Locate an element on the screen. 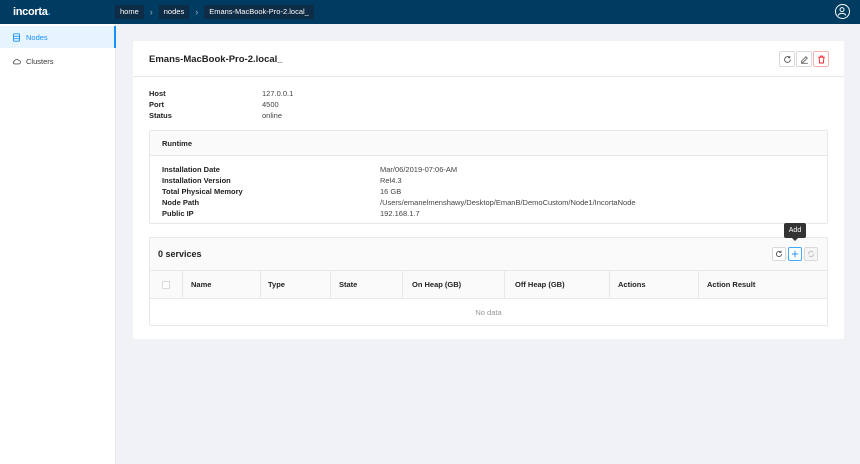 This screenshot has height=464, width=860. services-count: 0 services is located at coordinates (180, 254).